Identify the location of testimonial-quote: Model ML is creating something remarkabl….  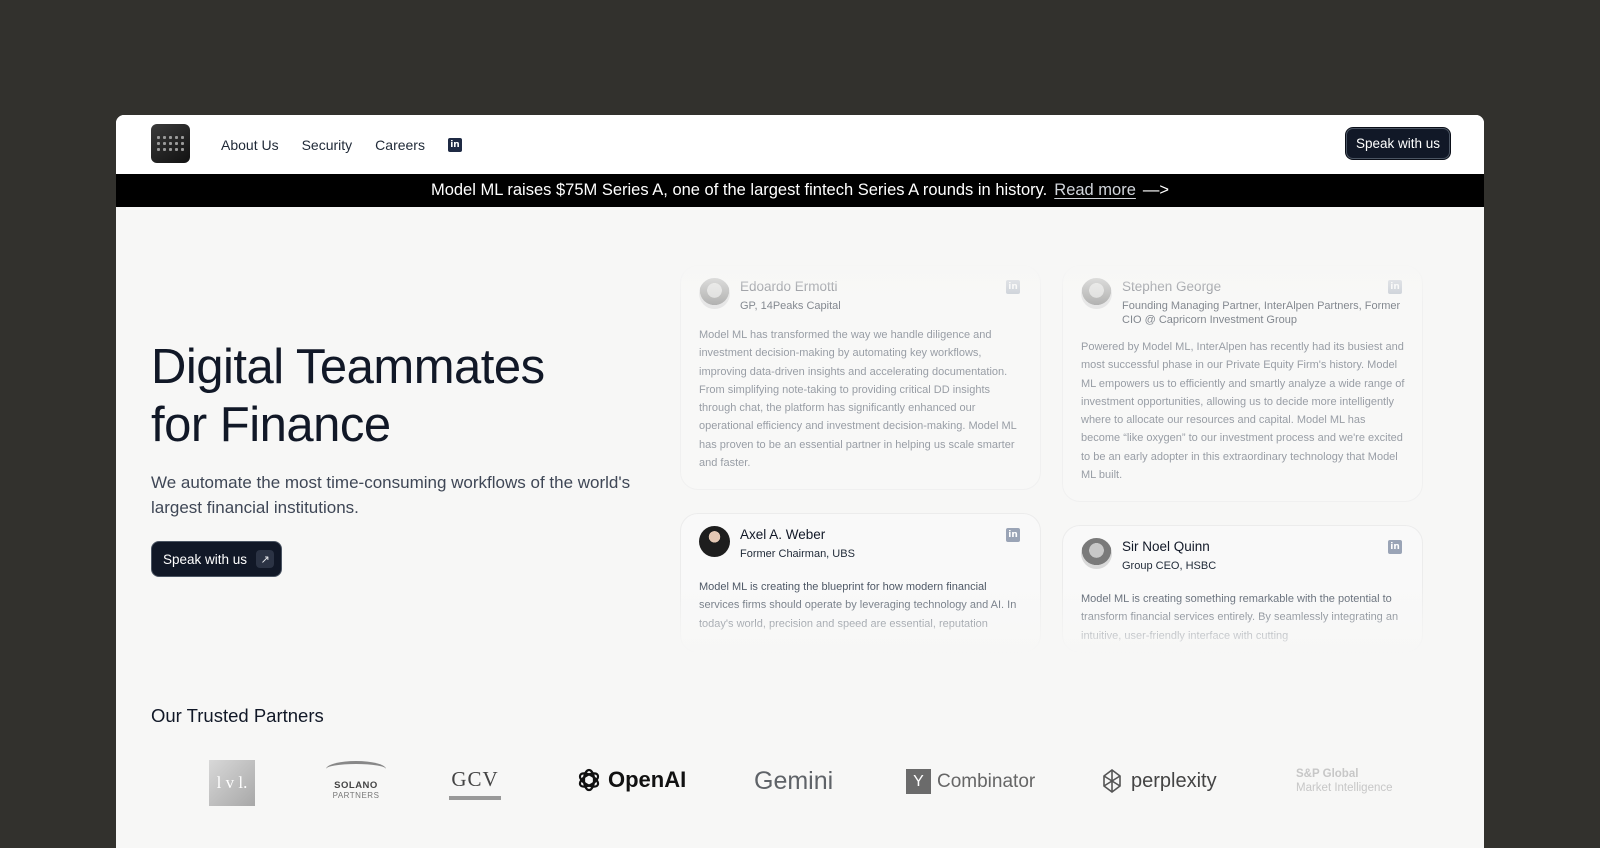
(1240, 617).